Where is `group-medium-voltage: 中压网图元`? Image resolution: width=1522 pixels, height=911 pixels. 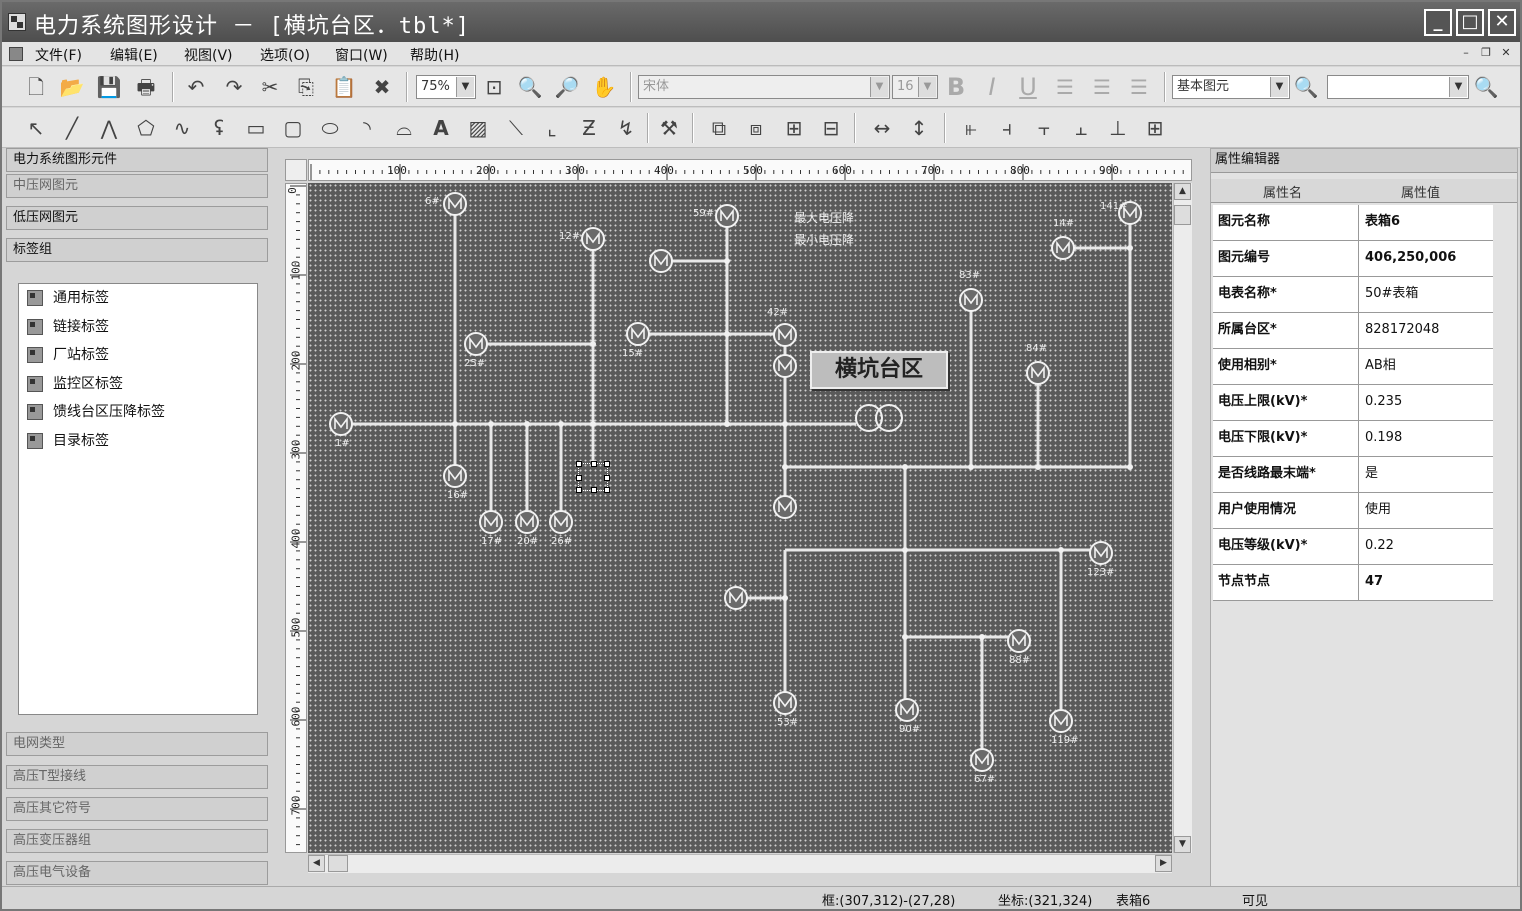 group-medium-voltage: 中压网图元 is located at coordinates (137, 186).